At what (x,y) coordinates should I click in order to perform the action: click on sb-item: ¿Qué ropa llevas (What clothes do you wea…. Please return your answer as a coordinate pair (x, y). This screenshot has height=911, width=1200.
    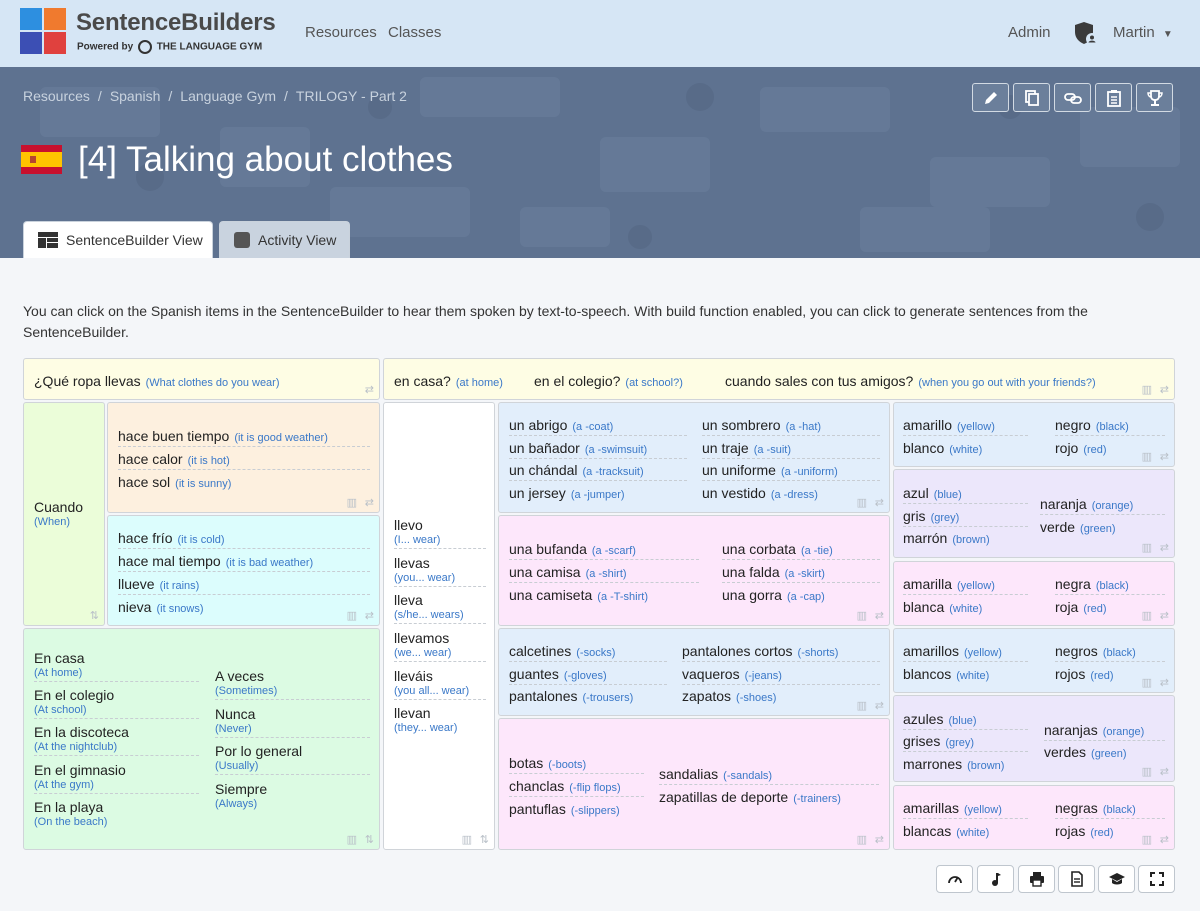
    Looking at the image, I should click on (157, 382).